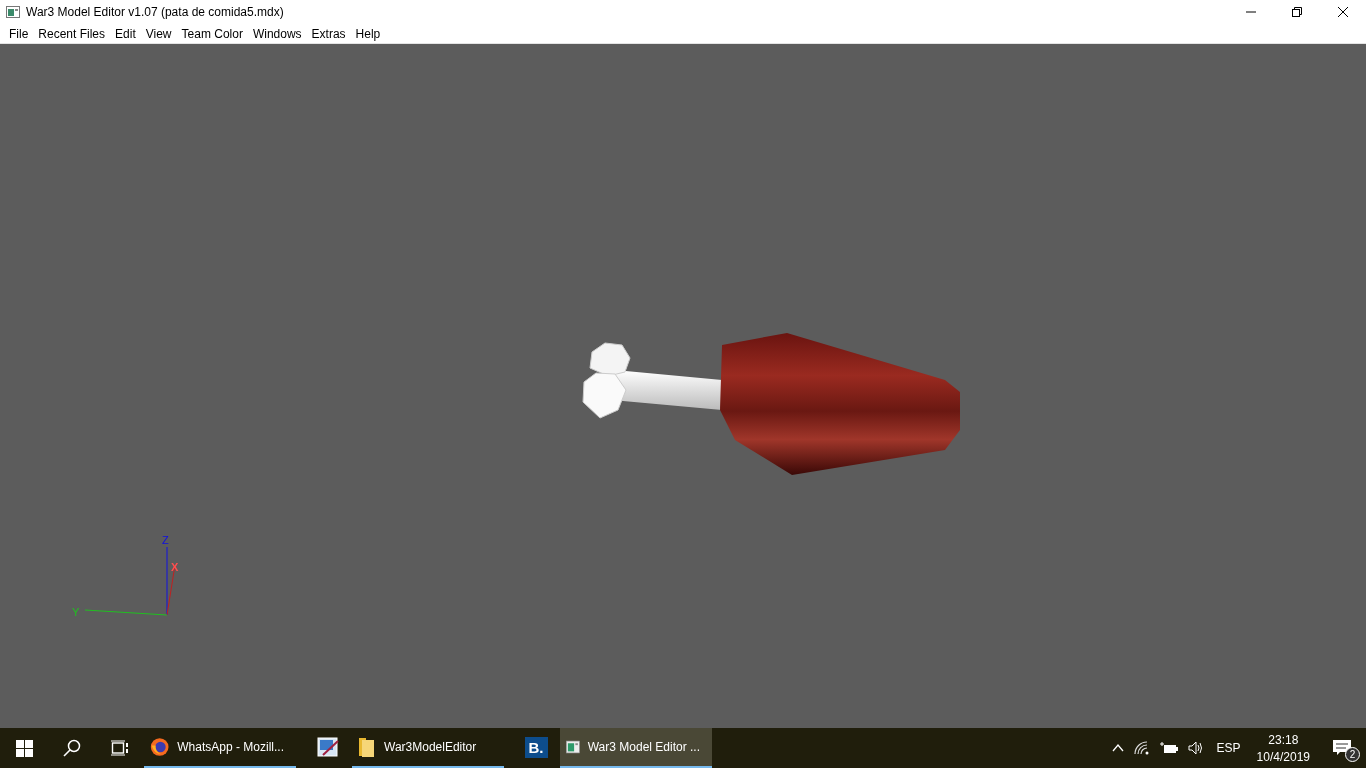 Image resolution: width=1366 pixels, height=768 pixels. Describe the element at coordinates (1141, 748) in the screenshot. I see `wifi-icon` at that location.